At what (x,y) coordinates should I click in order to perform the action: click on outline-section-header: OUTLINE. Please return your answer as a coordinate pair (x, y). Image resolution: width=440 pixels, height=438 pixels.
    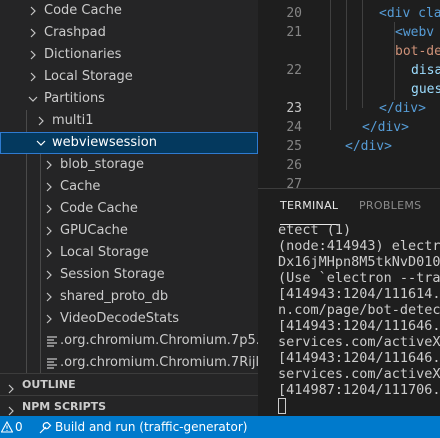
    Looking at the image, I should click on (129, 384).